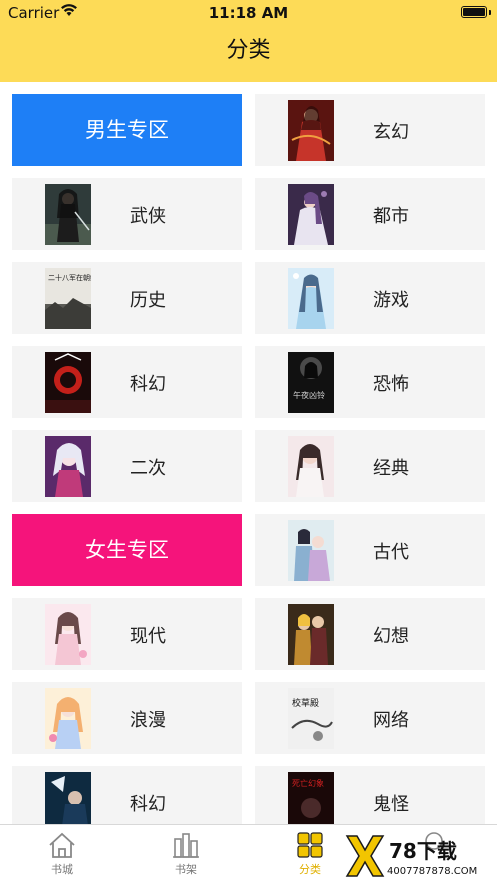 This screenshot has width=497, height=883. I want to click on category-huanxiang: 幻想, so click(370, 634).